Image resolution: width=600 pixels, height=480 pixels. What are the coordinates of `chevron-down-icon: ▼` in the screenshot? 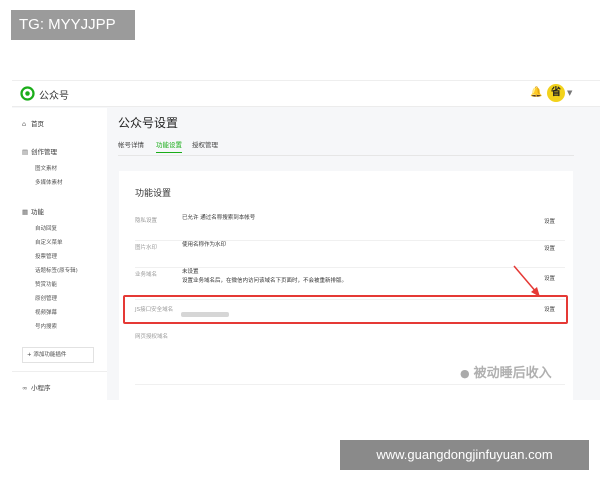 It's located at (569, 93).